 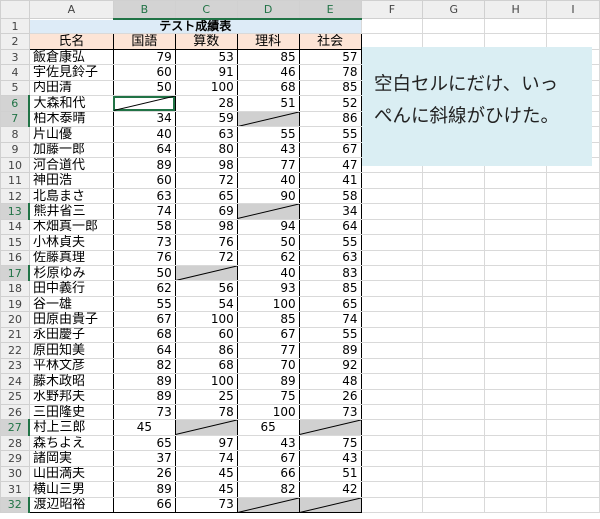 I want to click on score-cell-E21: 55, so click(x=330, y=335).